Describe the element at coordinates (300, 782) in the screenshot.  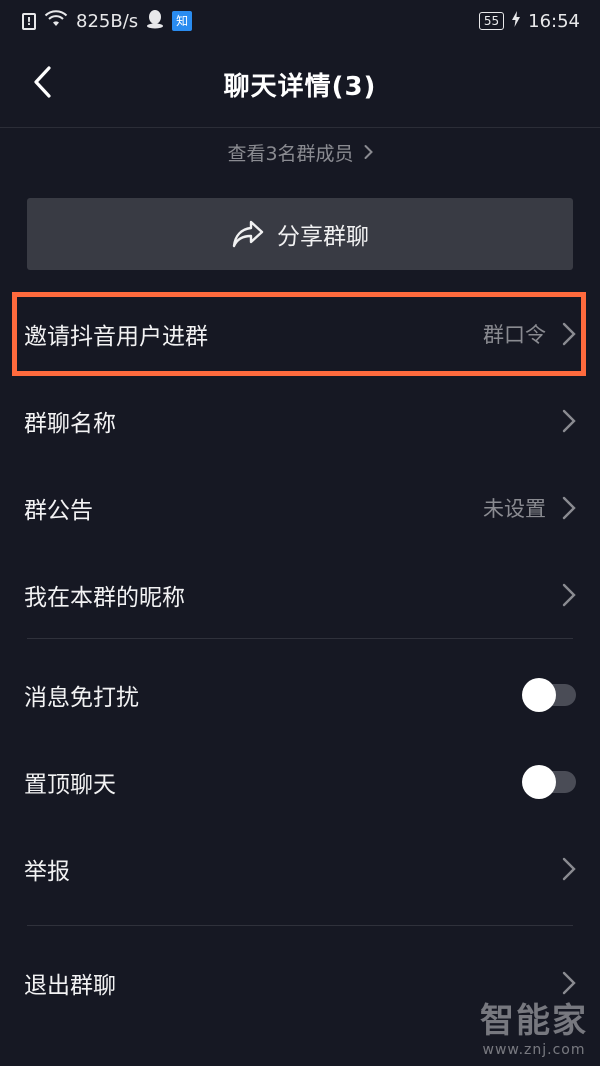
I see `pin-chat-row: 置顶聊天` at that location.